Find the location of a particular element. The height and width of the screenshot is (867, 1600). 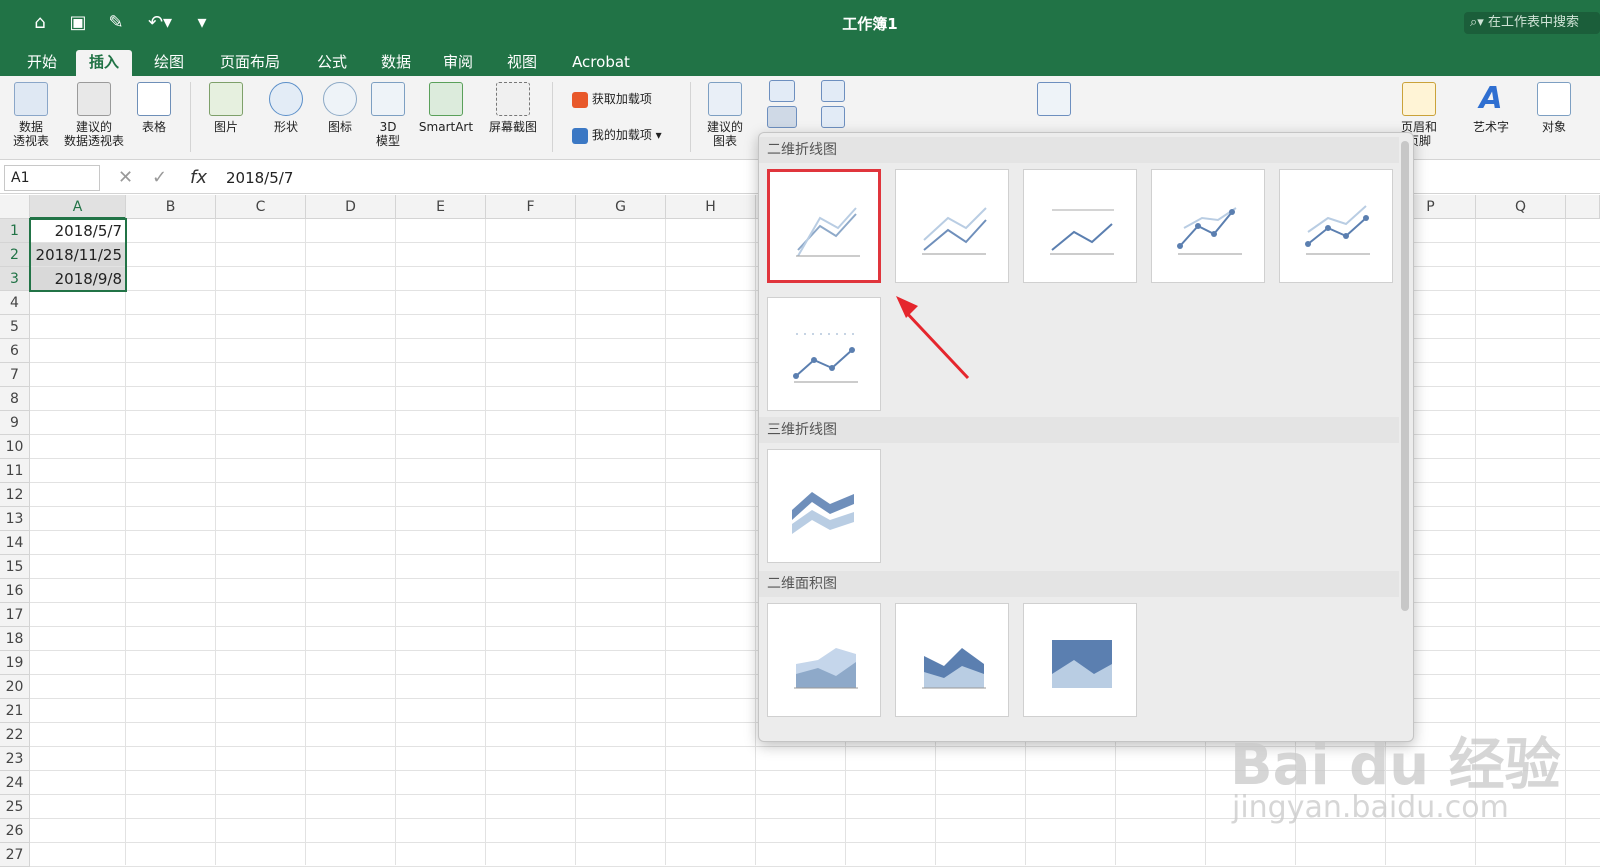

arrow-head is located at coordinates (907, 307).